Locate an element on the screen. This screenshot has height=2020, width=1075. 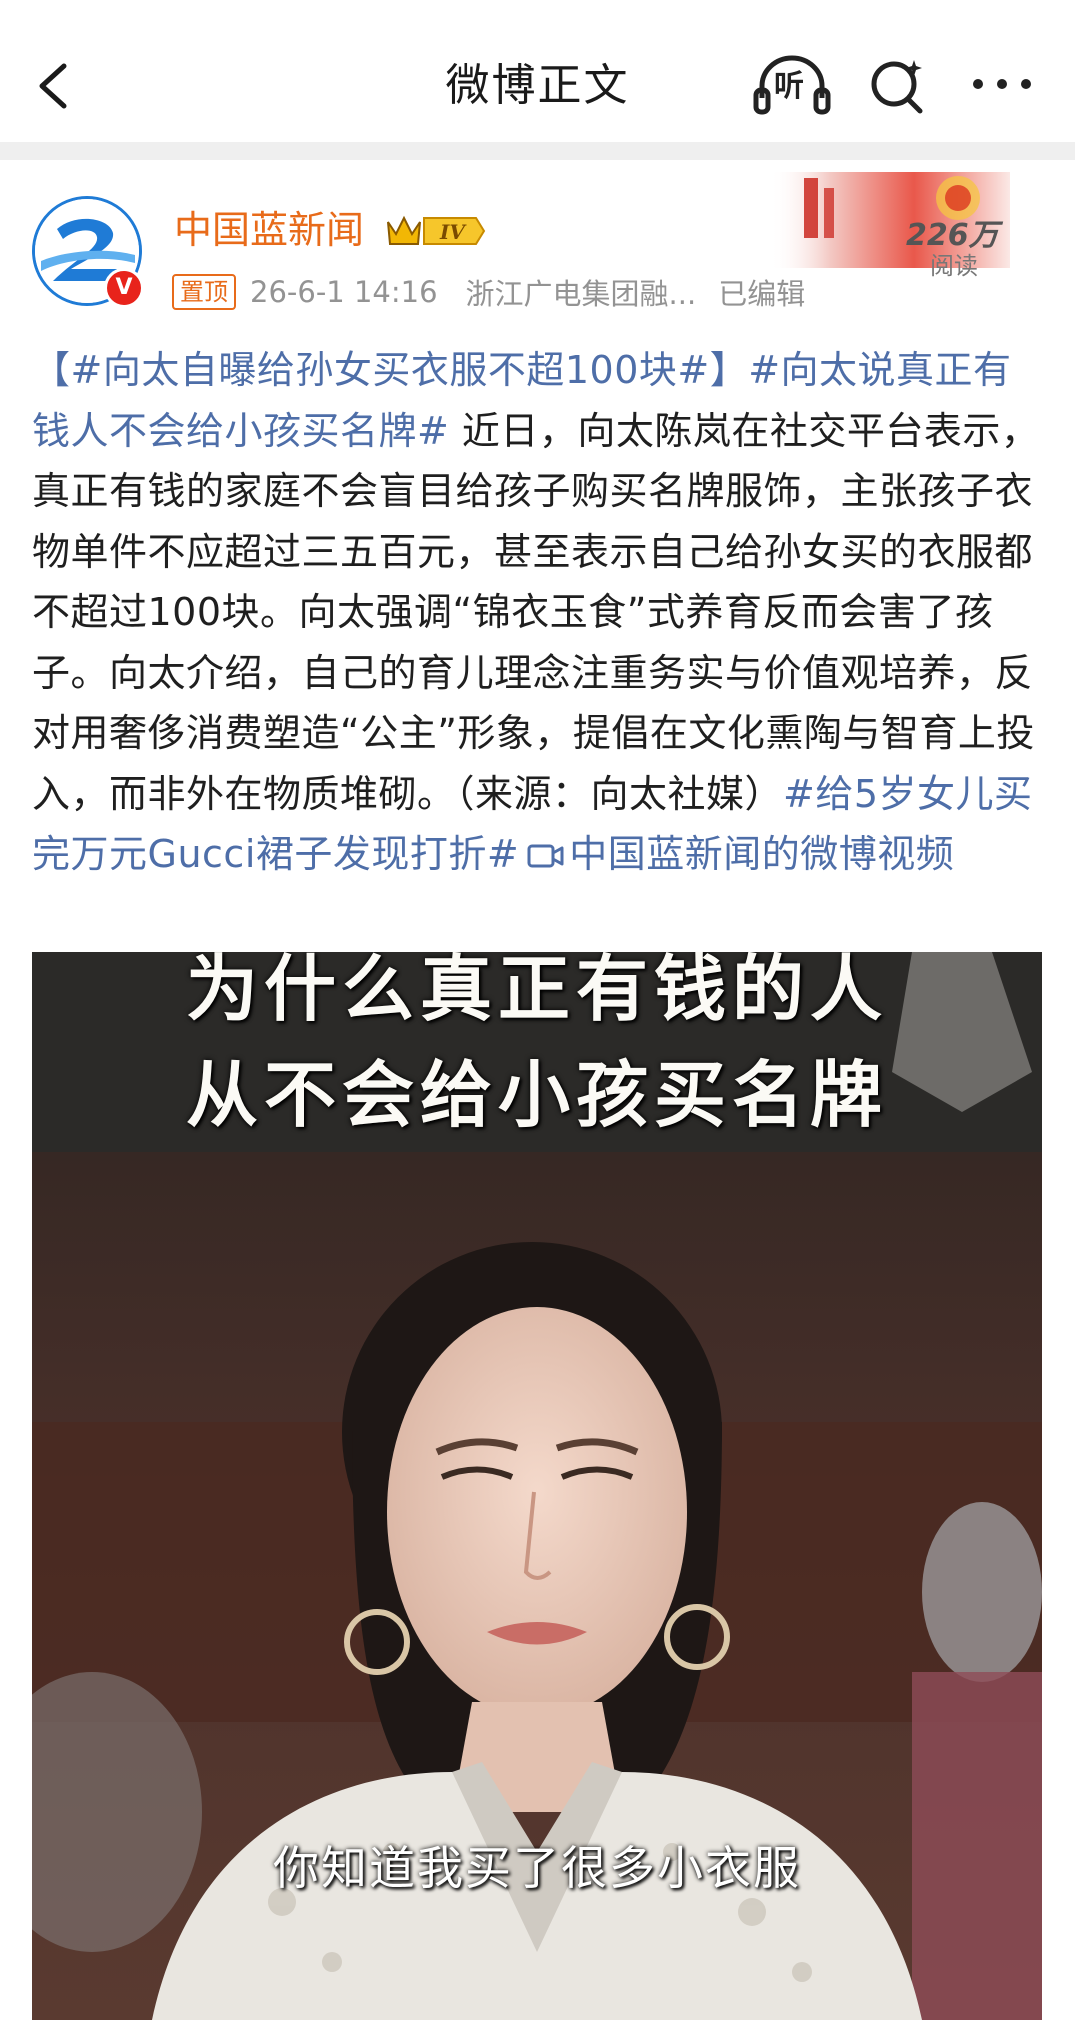
edited-label: 已编辑 is located at coordinates (761, 292).